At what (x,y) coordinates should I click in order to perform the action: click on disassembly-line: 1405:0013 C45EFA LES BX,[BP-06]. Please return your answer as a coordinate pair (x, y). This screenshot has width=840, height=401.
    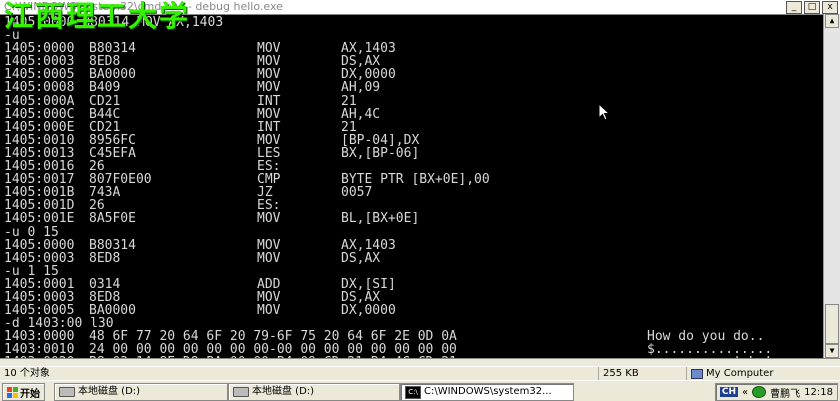
    Looking at the image, I should click on (388, 153).